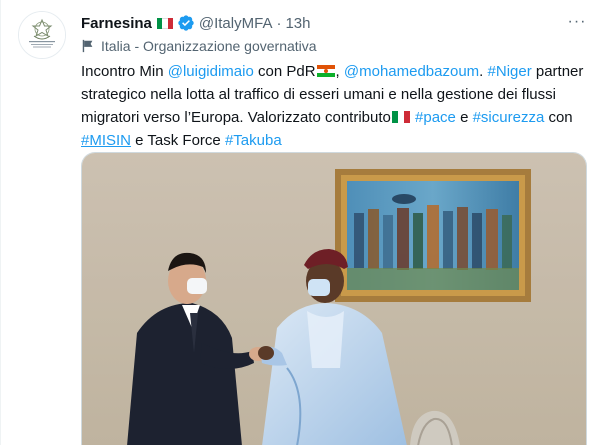 This screenshot has height=445, width=604. Describe the element at coordinates (209, 46) in the screenshot. I see `government-label-text: Italia - Organizzazione governativa` at that location.